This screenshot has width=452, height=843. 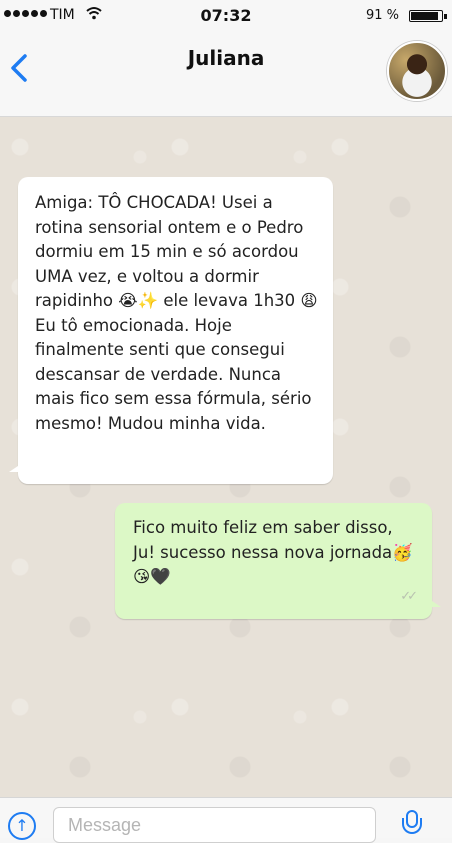 I want to click on contact-name: Juliana, so click(x=226, y=58).